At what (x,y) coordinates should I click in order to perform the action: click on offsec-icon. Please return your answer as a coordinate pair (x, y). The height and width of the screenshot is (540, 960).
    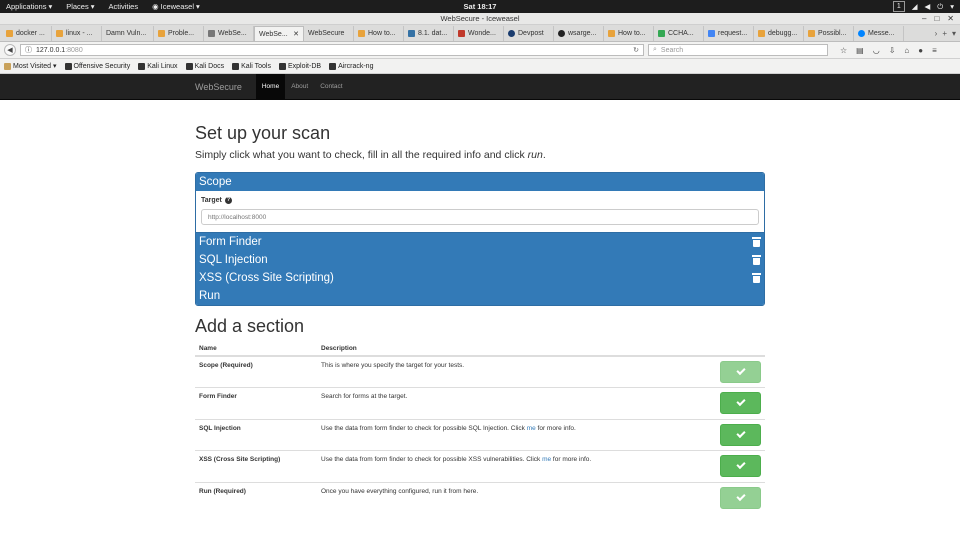
    Looking at the image, I should click on (68, 66).